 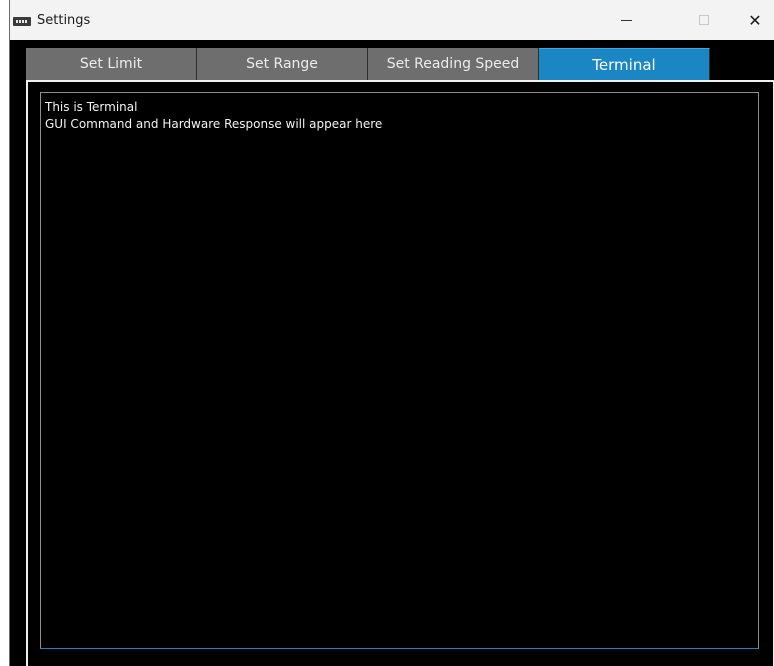 I want to click on tab-set-limit: Set Limit, so click(x=111, y=64).